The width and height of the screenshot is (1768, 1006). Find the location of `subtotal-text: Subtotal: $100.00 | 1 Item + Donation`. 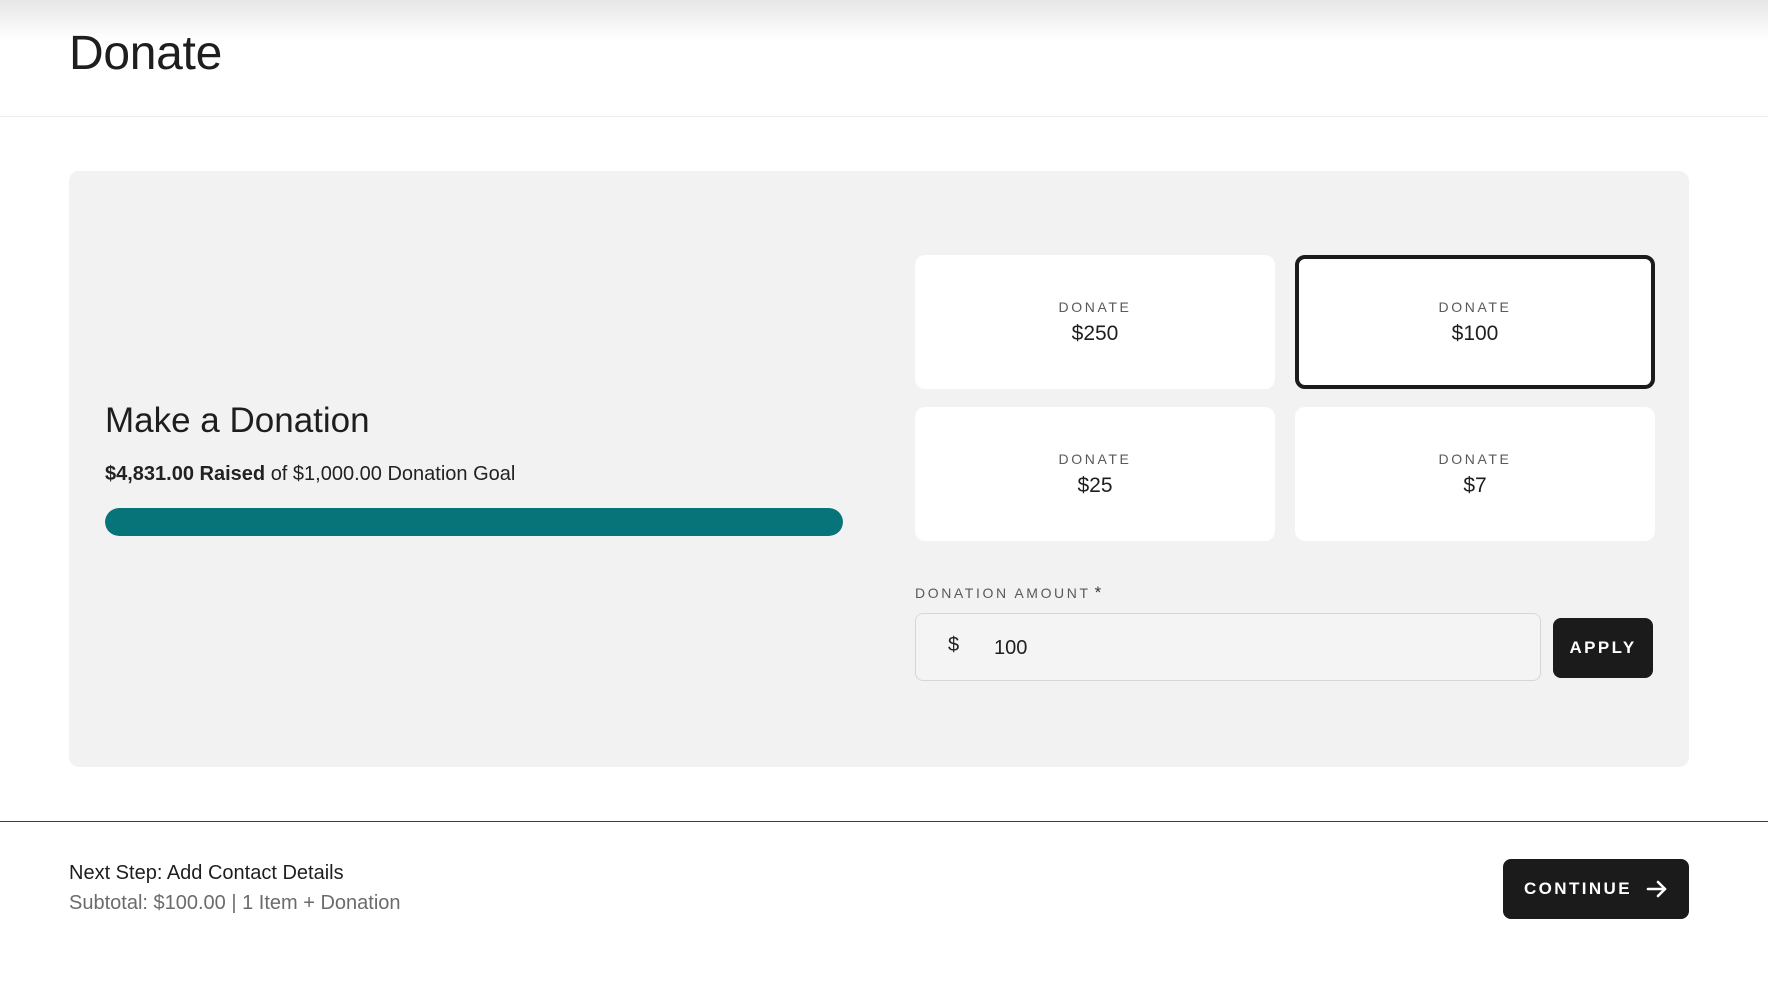

subtotal-text: Subtotal: $100.00 | 1 Item + Donation is located at coordinates (235, 903).